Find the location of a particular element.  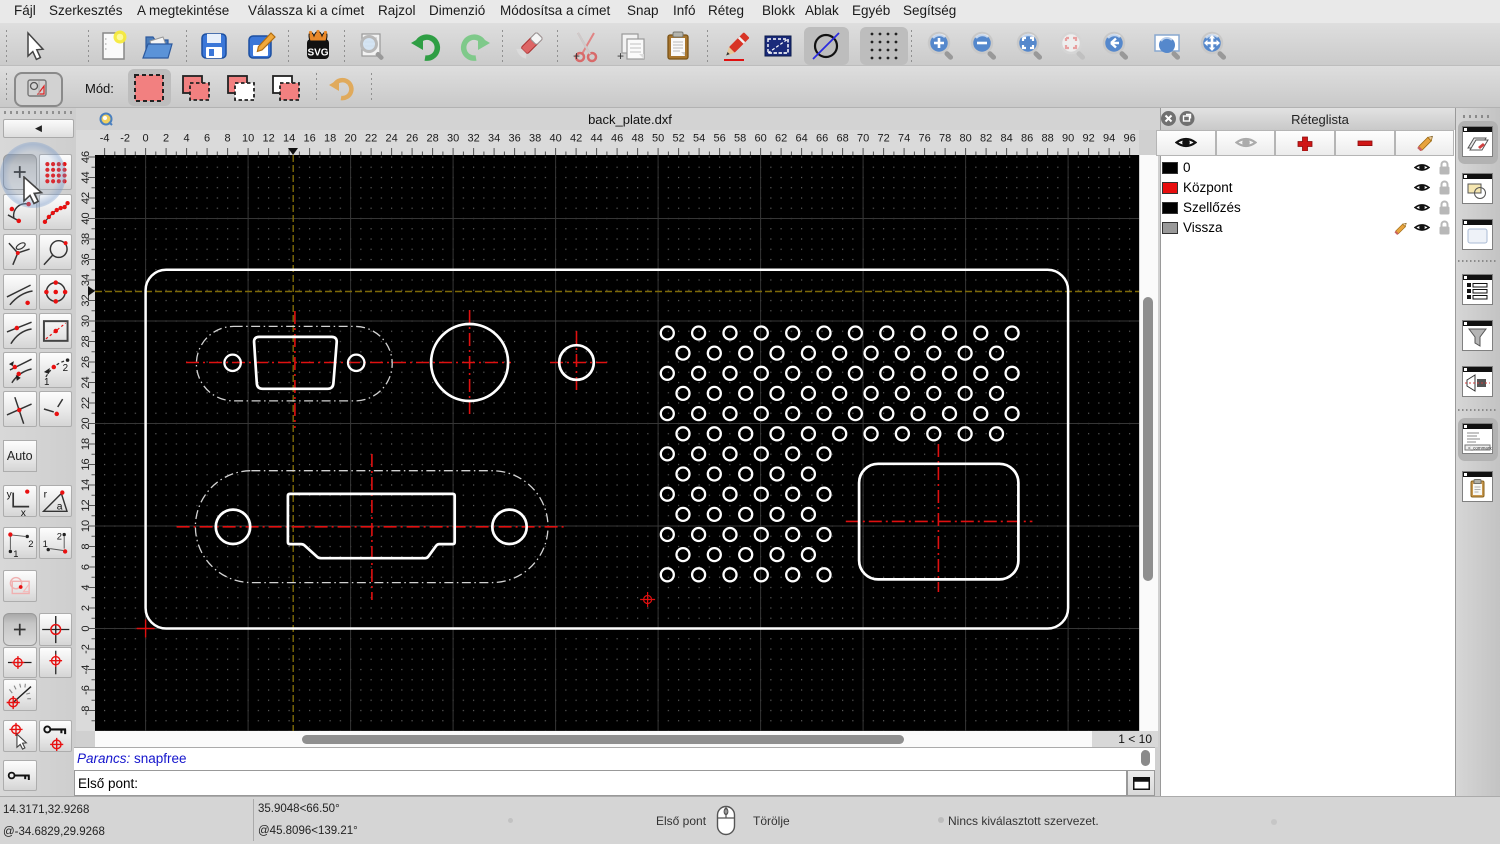

svg-text: 54 is located at coordinates (699, 139).